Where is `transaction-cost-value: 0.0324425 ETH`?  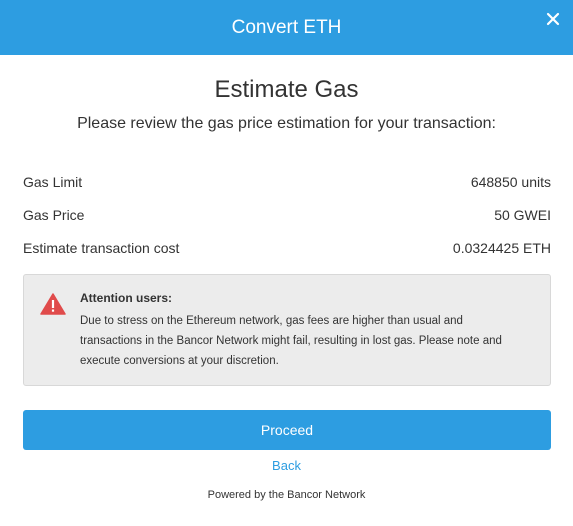
transaction-cost-value: 0.0324425 ETH is located at coordinates (501, 247).